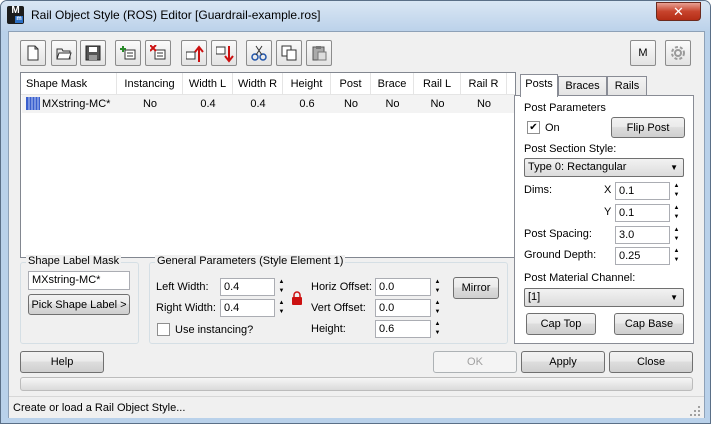 This screenshot has height=424, width=711. I want to click on post-on-checkbox: ✔, so click(533, 127).